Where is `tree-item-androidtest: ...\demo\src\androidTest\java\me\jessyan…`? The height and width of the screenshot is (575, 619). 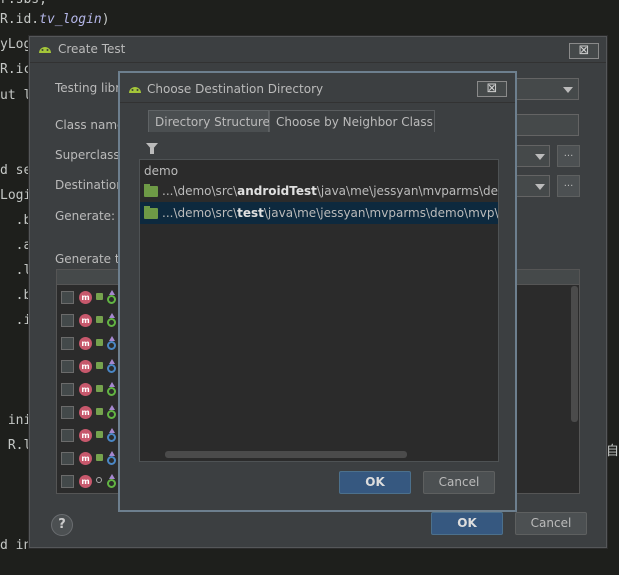 tree-item-androidtest: ...\demo\src\androidTest\java\me\jessyan… is located at coordinates (319, 191).